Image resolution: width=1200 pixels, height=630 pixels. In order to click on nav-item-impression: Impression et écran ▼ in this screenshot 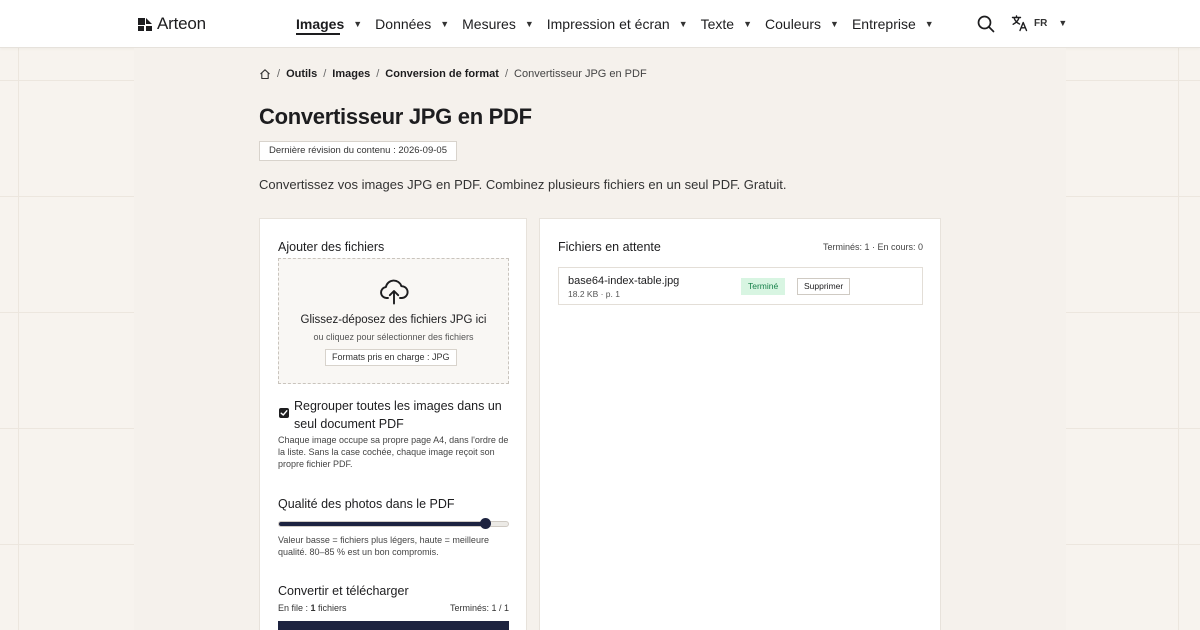, I will do `click(617, 24)`.